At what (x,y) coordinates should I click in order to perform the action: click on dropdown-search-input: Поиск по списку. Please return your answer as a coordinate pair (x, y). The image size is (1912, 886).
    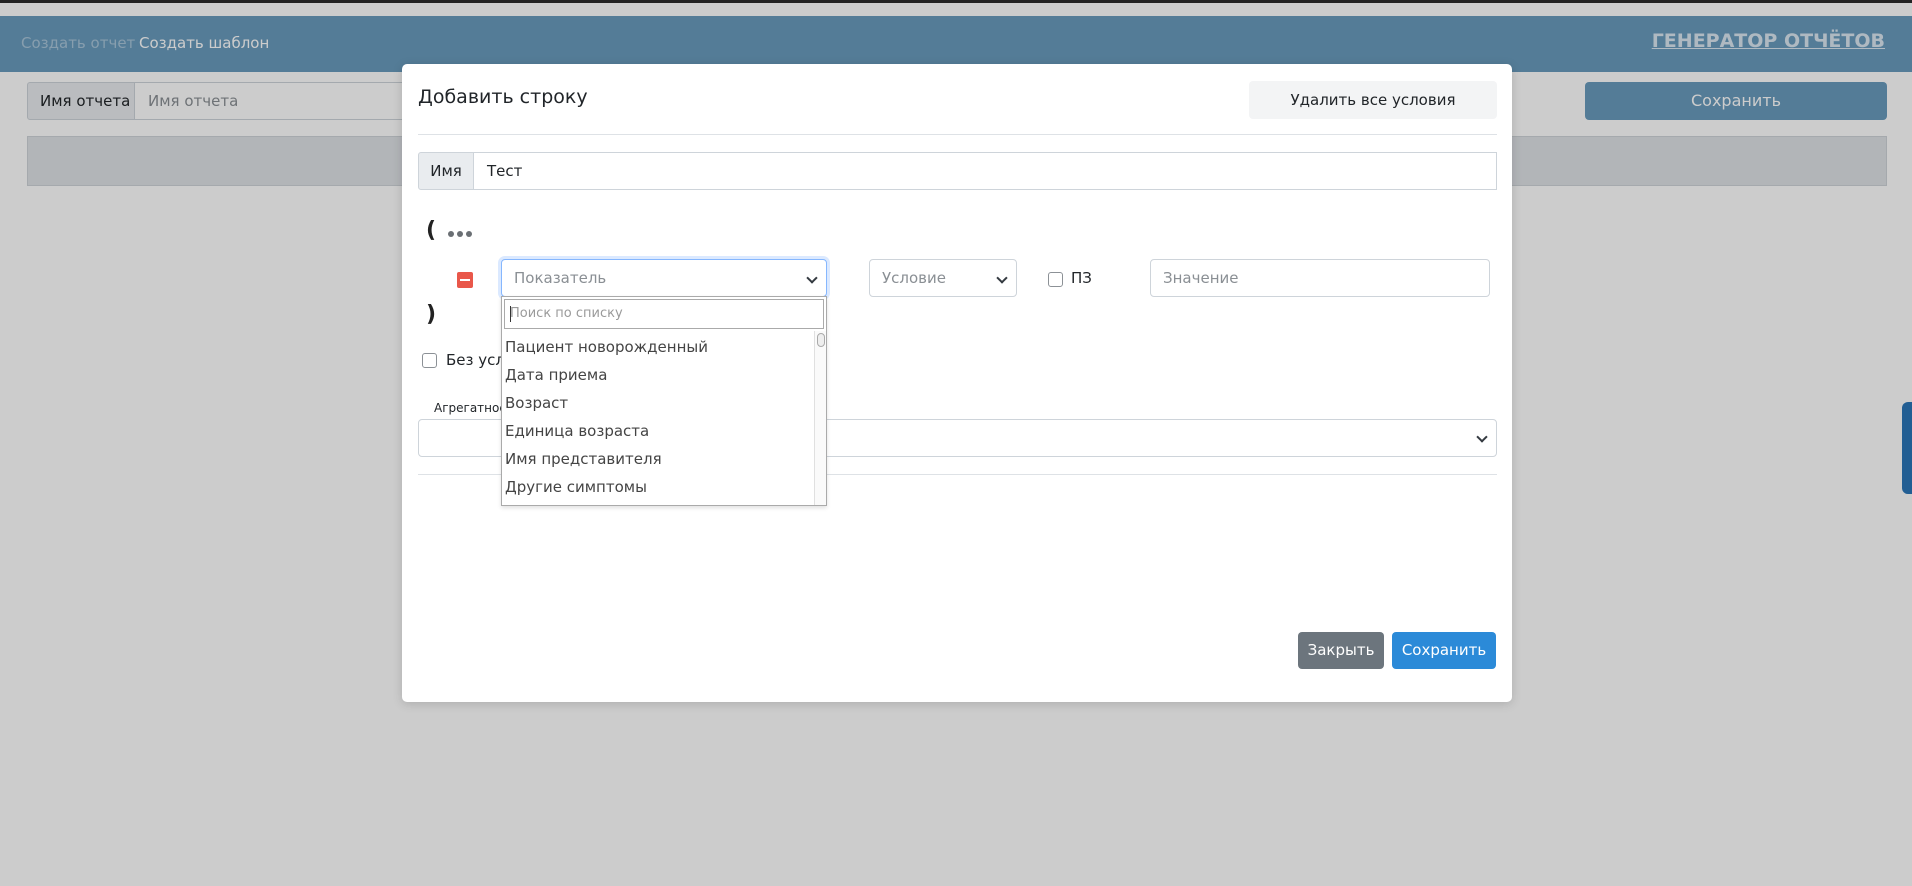
    Looking at the image, I should click on (664, 314).